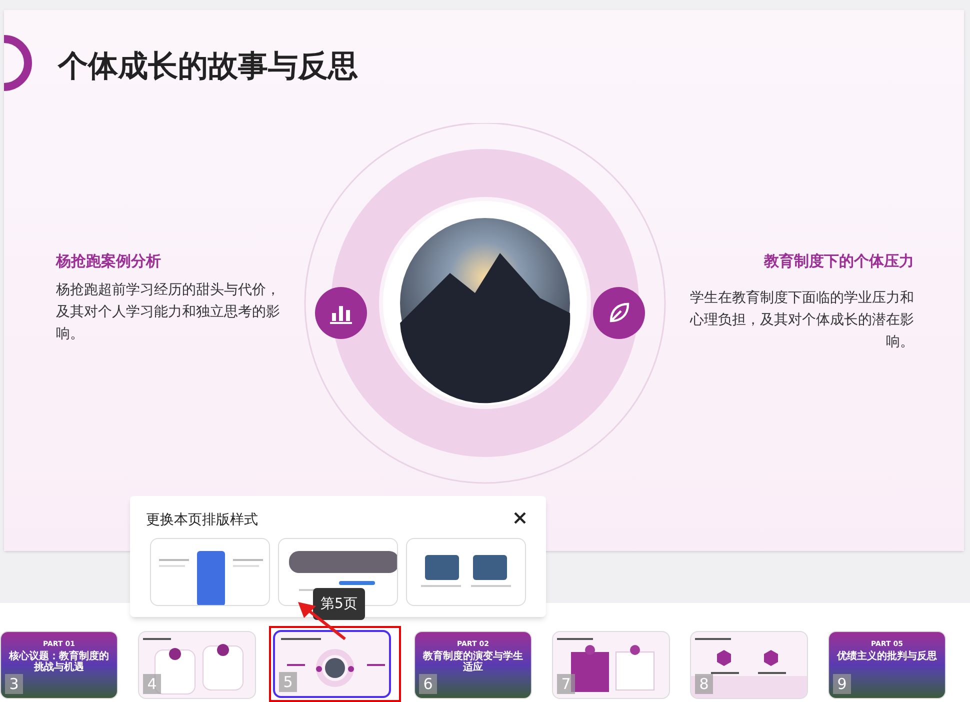  What do you see at coordinates (288, 682) in the screenshot?
I see `slide-number: 5` at bounding box center [288, 682].